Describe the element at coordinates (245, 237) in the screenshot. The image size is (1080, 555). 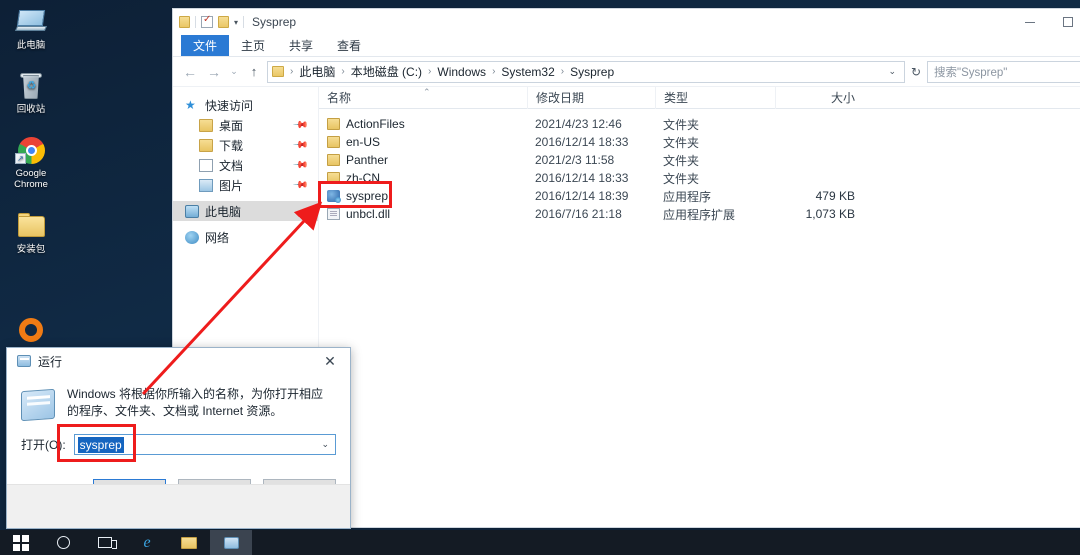
I see `sidebar-item-network: 网络` at that location.